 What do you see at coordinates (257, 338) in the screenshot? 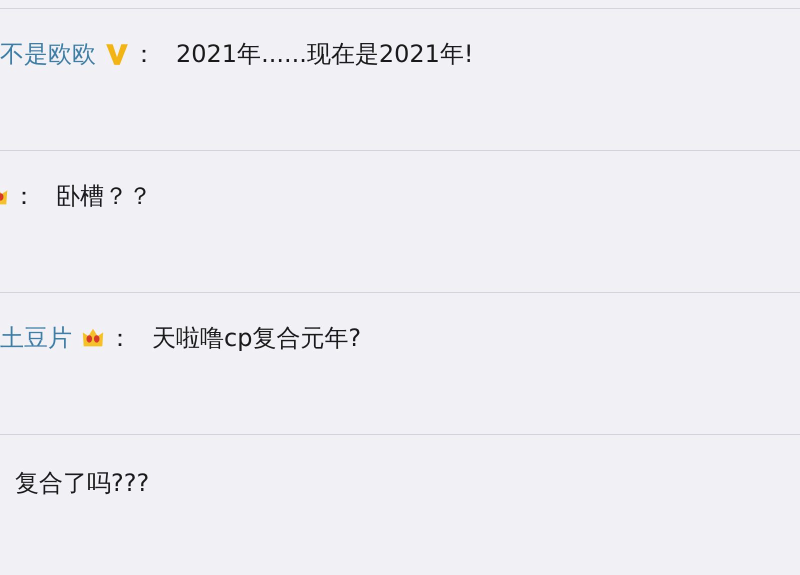
I see `comment-text: 天啦噜cp复合元年?` at bounding box center [257, 338].